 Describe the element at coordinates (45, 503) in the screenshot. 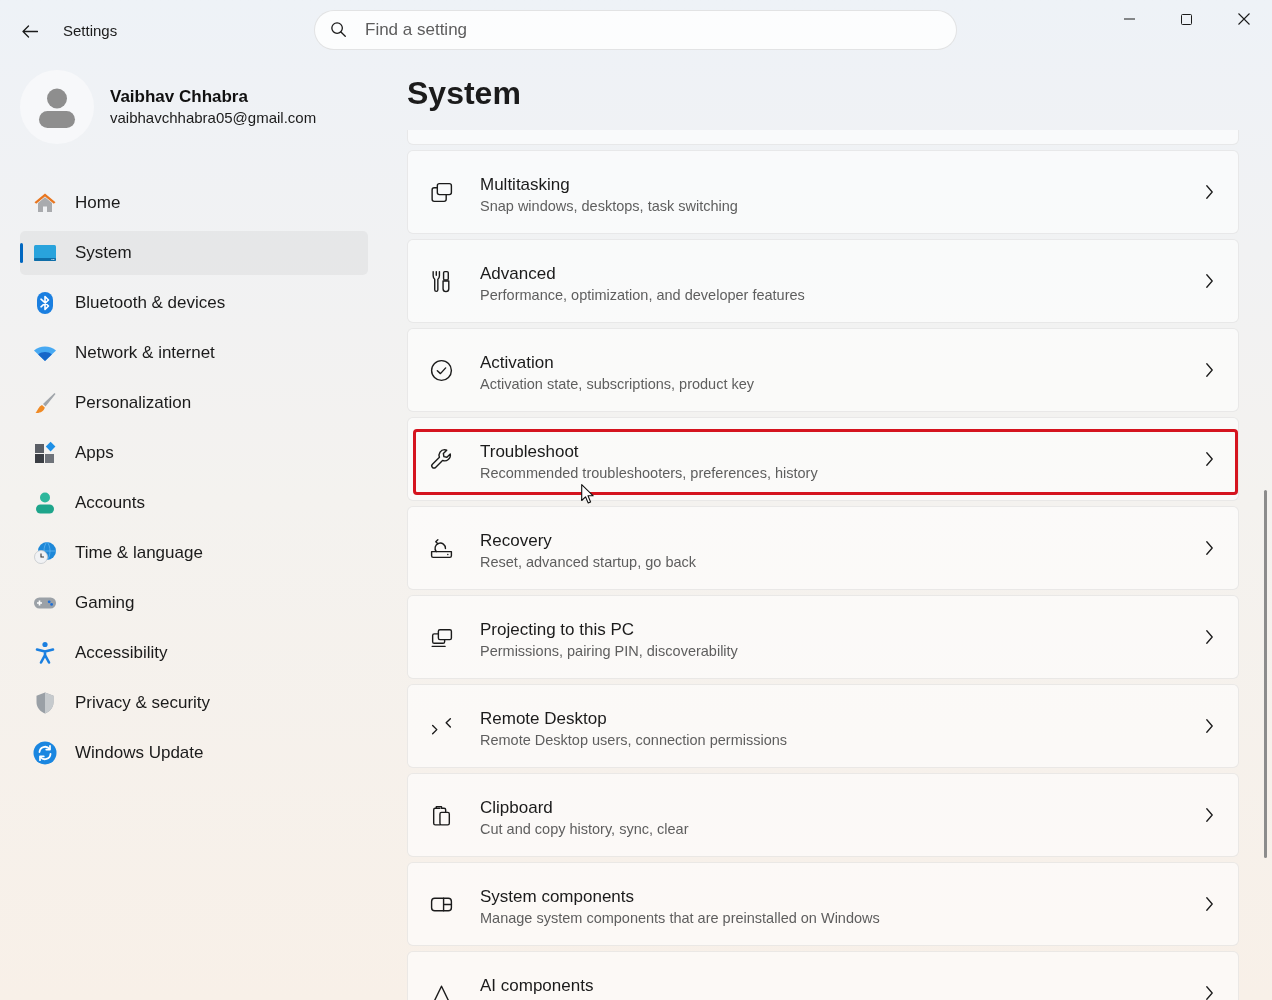

I see `person-icon` at that location.